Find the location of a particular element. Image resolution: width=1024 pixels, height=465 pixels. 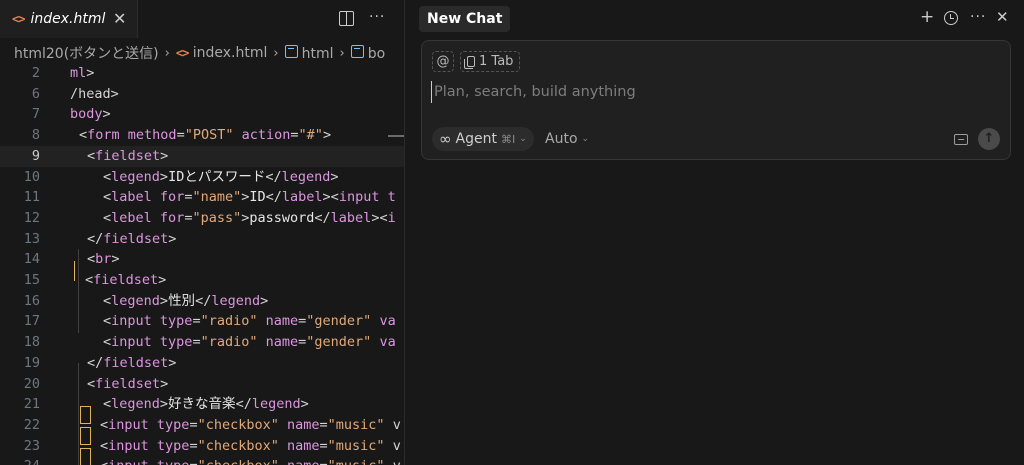

line-number: 13 is located at coordinates (31, 238).